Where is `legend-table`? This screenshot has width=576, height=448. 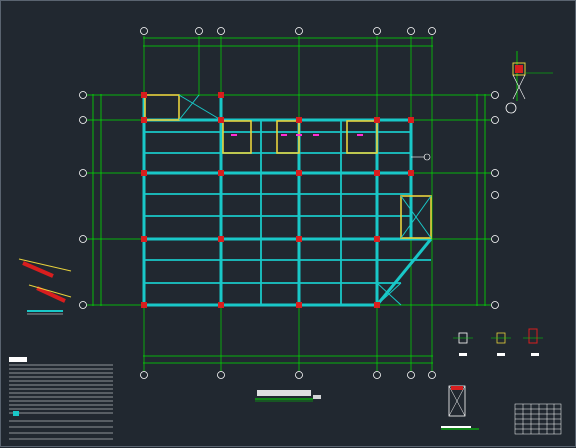
legend-table is located at coordinates (538, 419).